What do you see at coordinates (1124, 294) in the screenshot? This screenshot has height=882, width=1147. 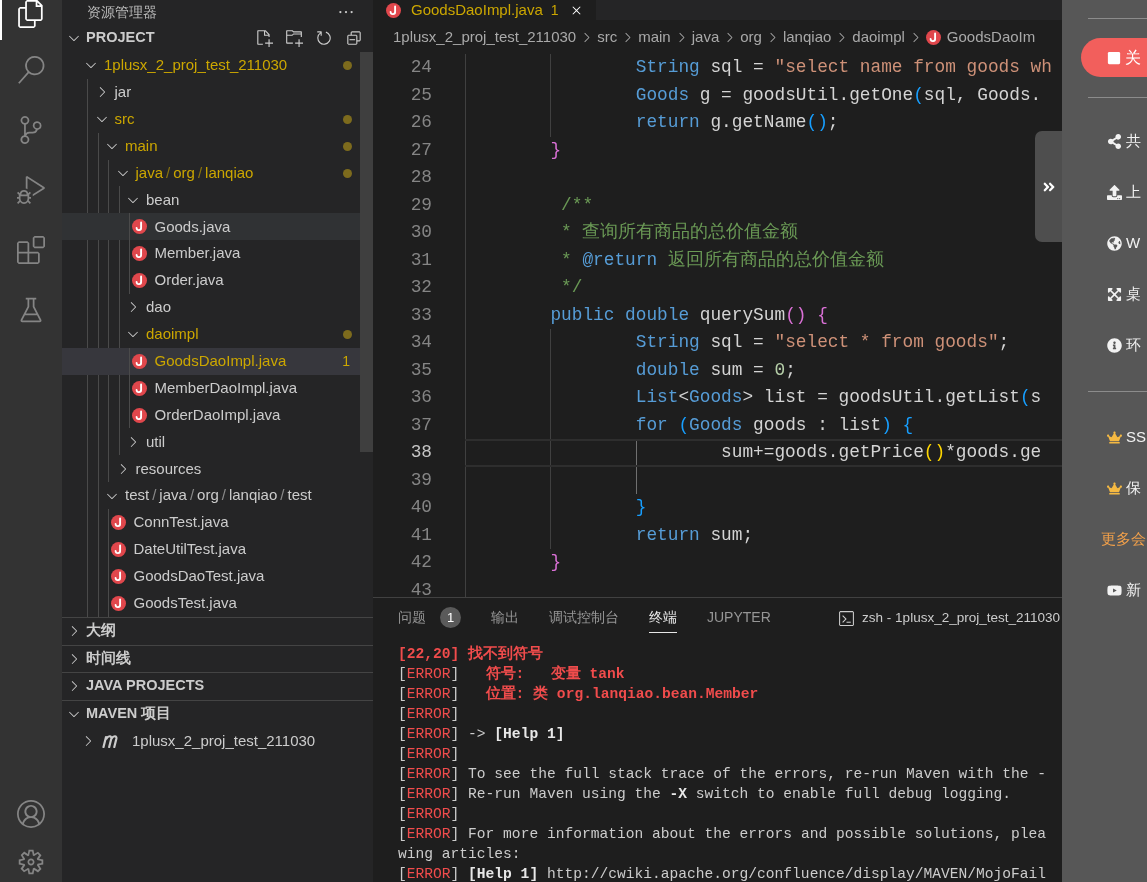 I see `side-menu-item: 桌` at bounding box center [1124, 294].